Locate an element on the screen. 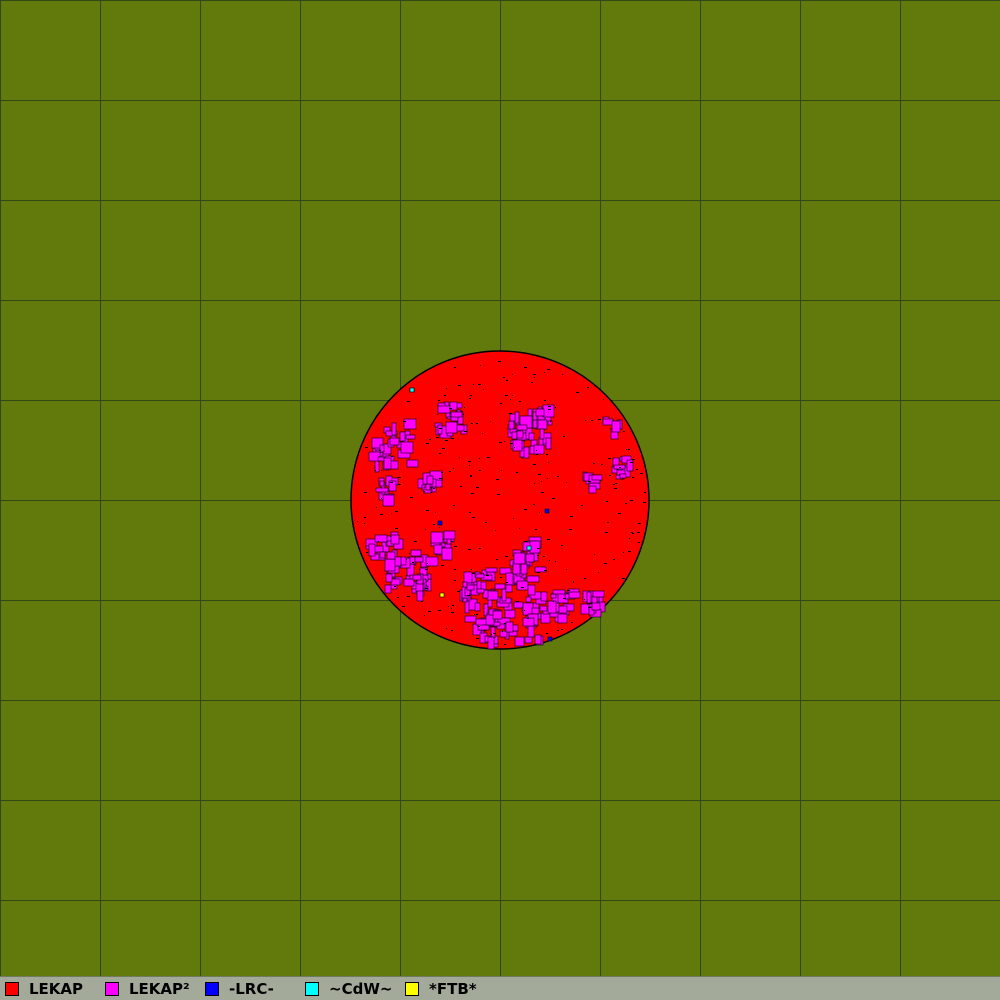 This screenshot has height=1000, width=1000. legend-label-lrc: -LRC- is located at coordinates (251, 989).